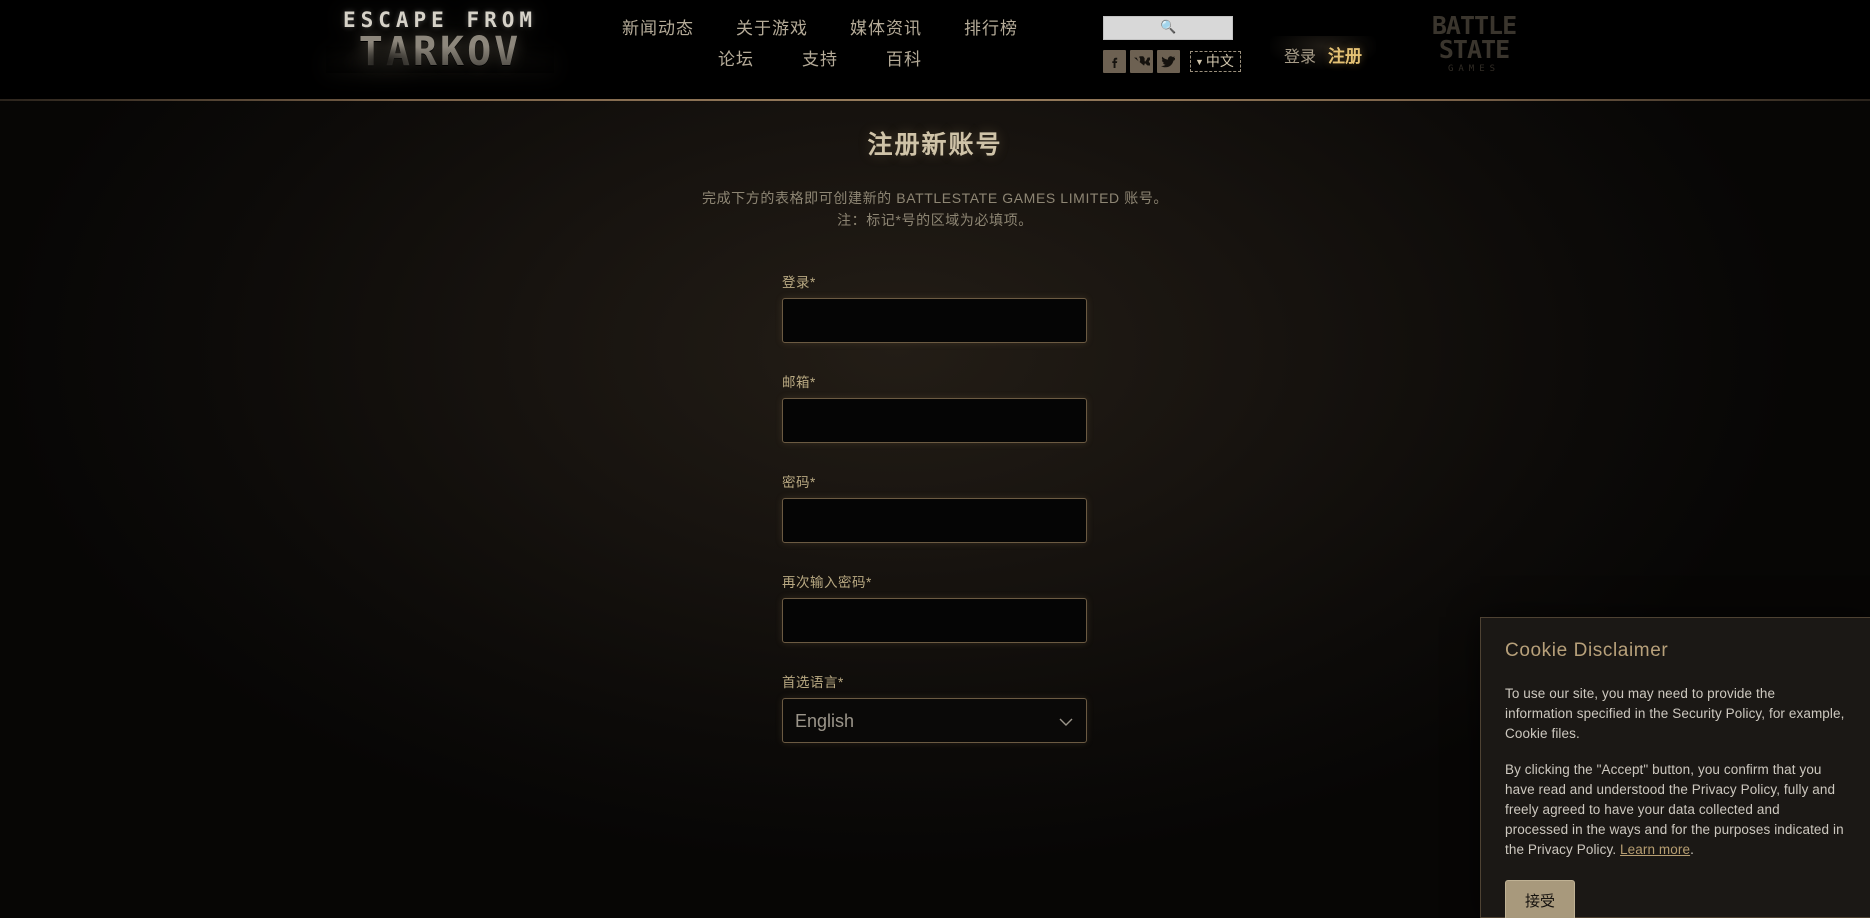 The image size is (1870, 918). Describe the element at coordinates (869, 582) in the screenshot. I see `label-password-confirm-required: *` at that location.